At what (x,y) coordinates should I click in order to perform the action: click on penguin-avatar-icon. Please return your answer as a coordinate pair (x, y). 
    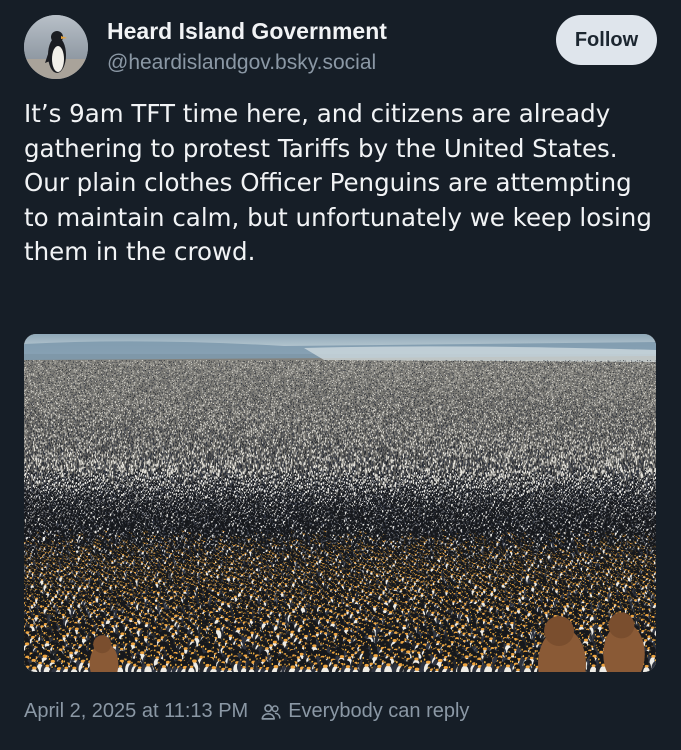
    Looking at the image, I should click on (56, 47).